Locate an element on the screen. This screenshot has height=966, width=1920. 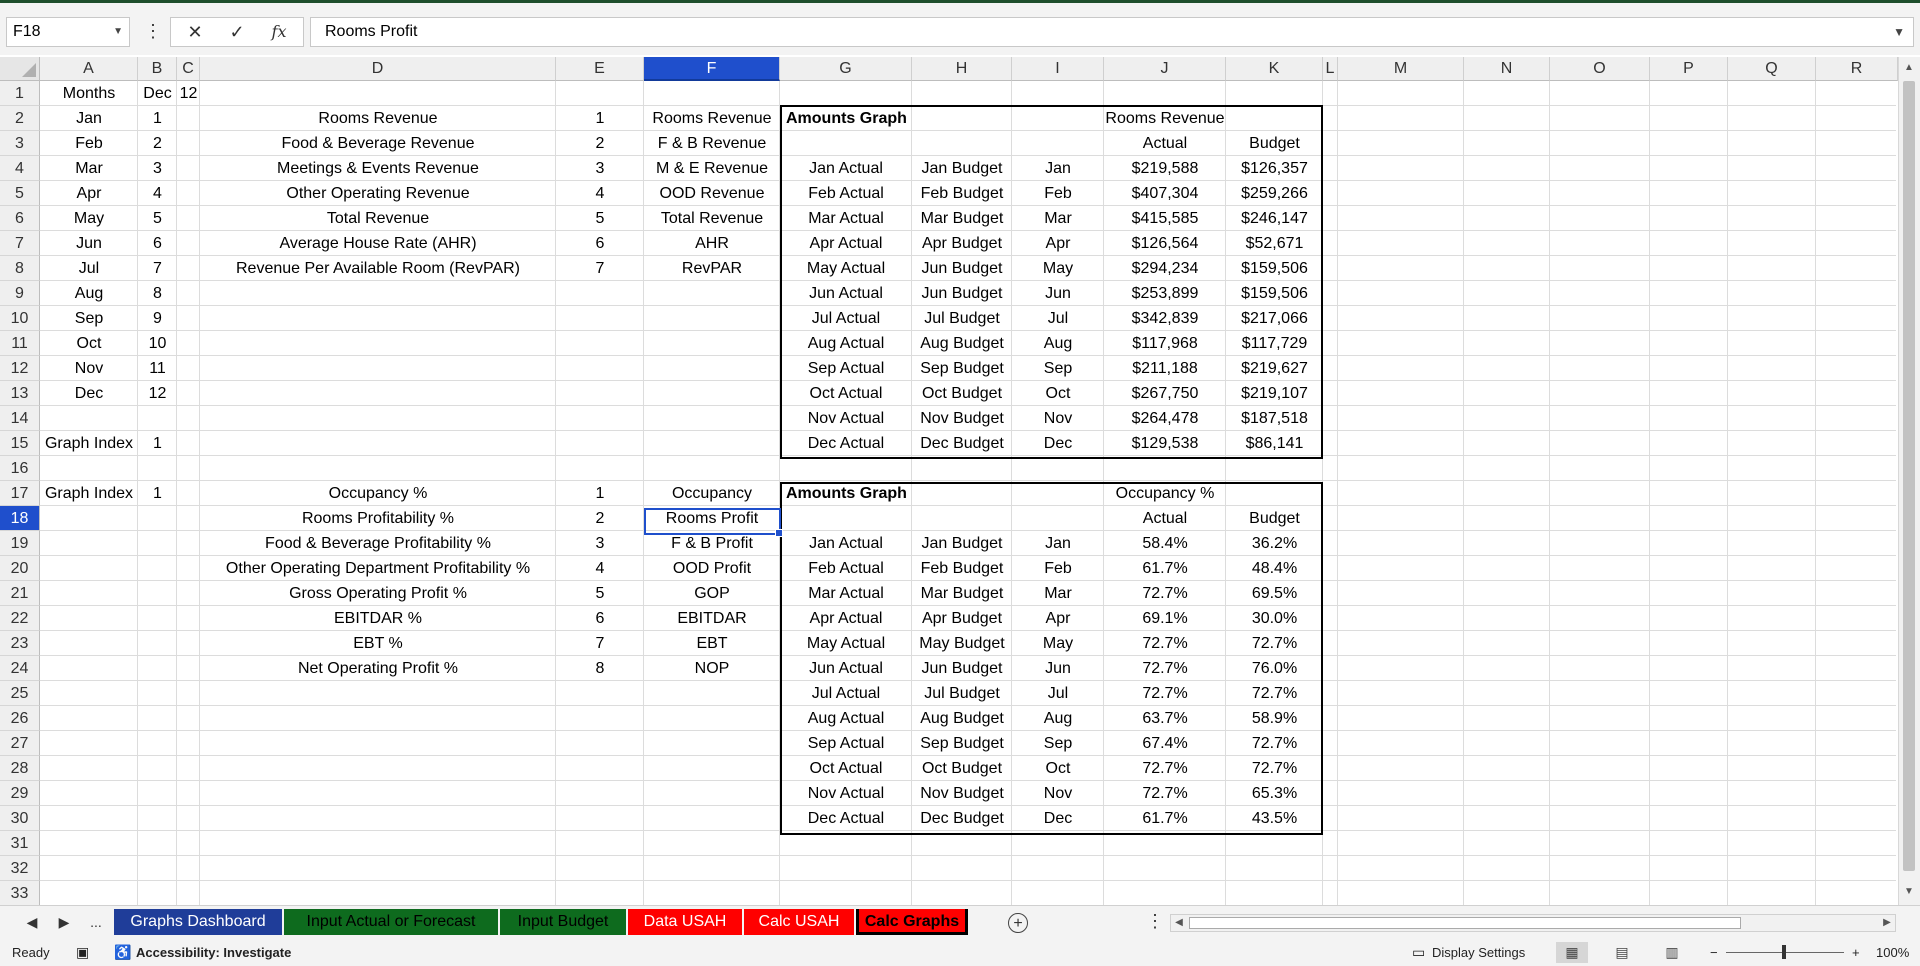
sheet-tab-calc-usah: Calc USAH is located at coordinates (799, 922).